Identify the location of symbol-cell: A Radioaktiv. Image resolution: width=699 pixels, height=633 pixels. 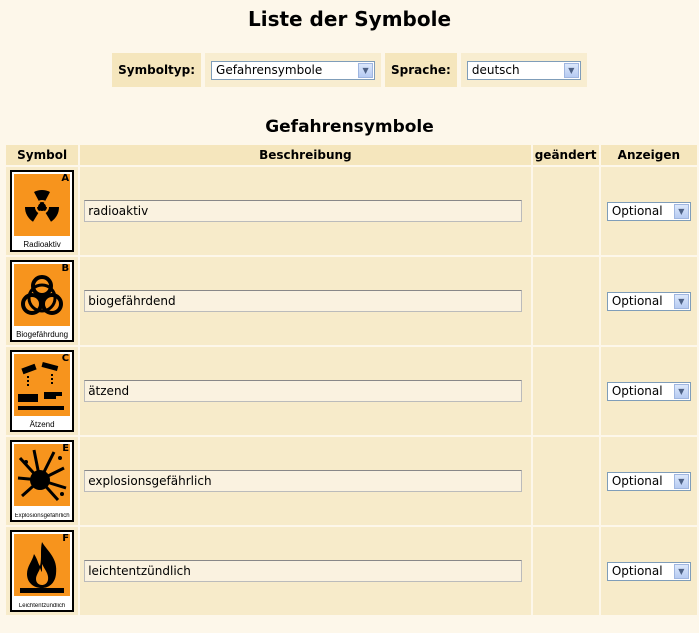
(42, 211).